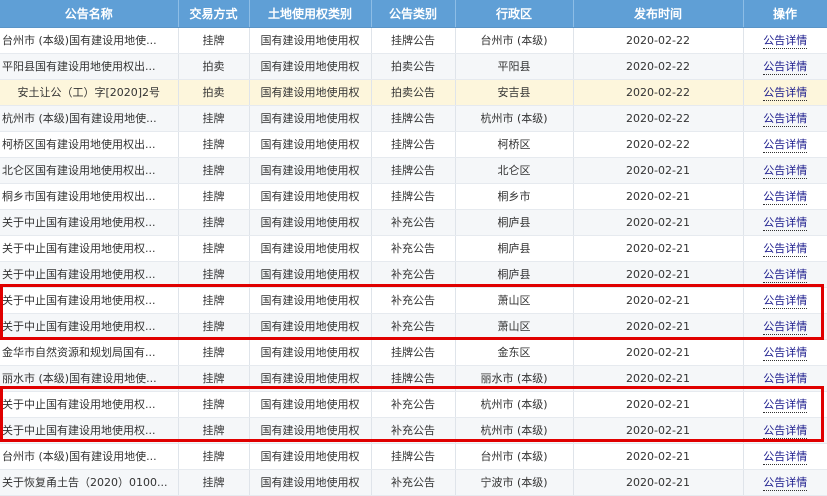 Image resolution: width=827 pixels, height=496 pixels. I want to click on announcement-name: 安土让公（工）字[2020]2号, so click(89, 92).